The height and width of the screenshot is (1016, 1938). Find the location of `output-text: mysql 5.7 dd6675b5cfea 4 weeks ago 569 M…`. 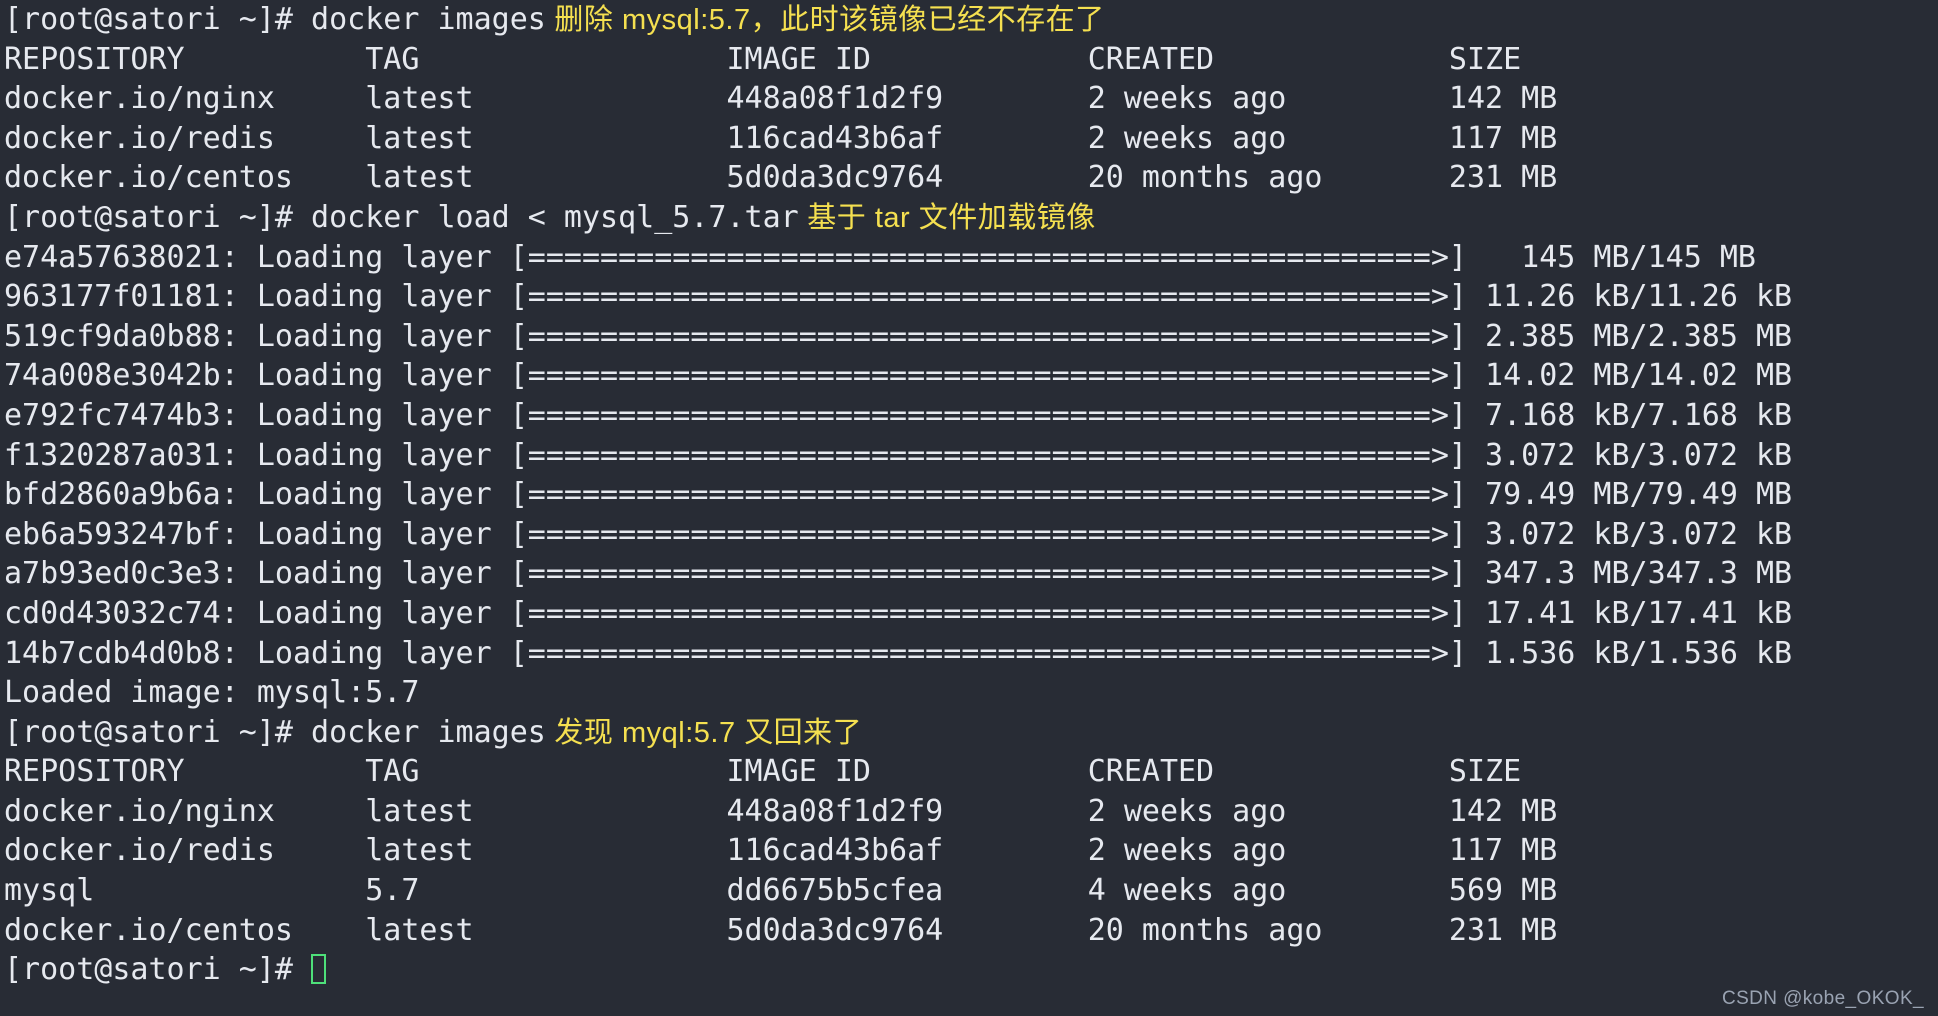

output-text: mysql 5.7 dd6675b5cfea 4 weeks ago 569 M… is located at coordinates (781, 891).